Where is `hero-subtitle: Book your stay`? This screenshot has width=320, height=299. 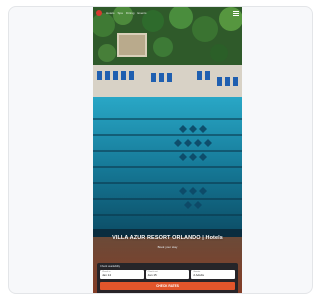
hero-subtitle: Book your stay is located at coordinates (167, 247).